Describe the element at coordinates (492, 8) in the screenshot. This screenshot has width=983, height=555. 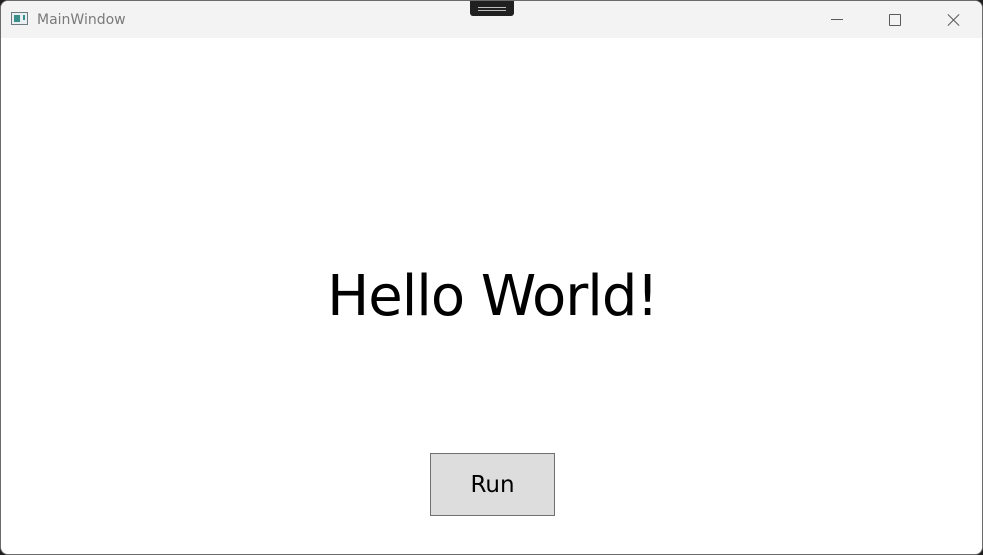
I see `snap-layout-handle-icon` at that location.